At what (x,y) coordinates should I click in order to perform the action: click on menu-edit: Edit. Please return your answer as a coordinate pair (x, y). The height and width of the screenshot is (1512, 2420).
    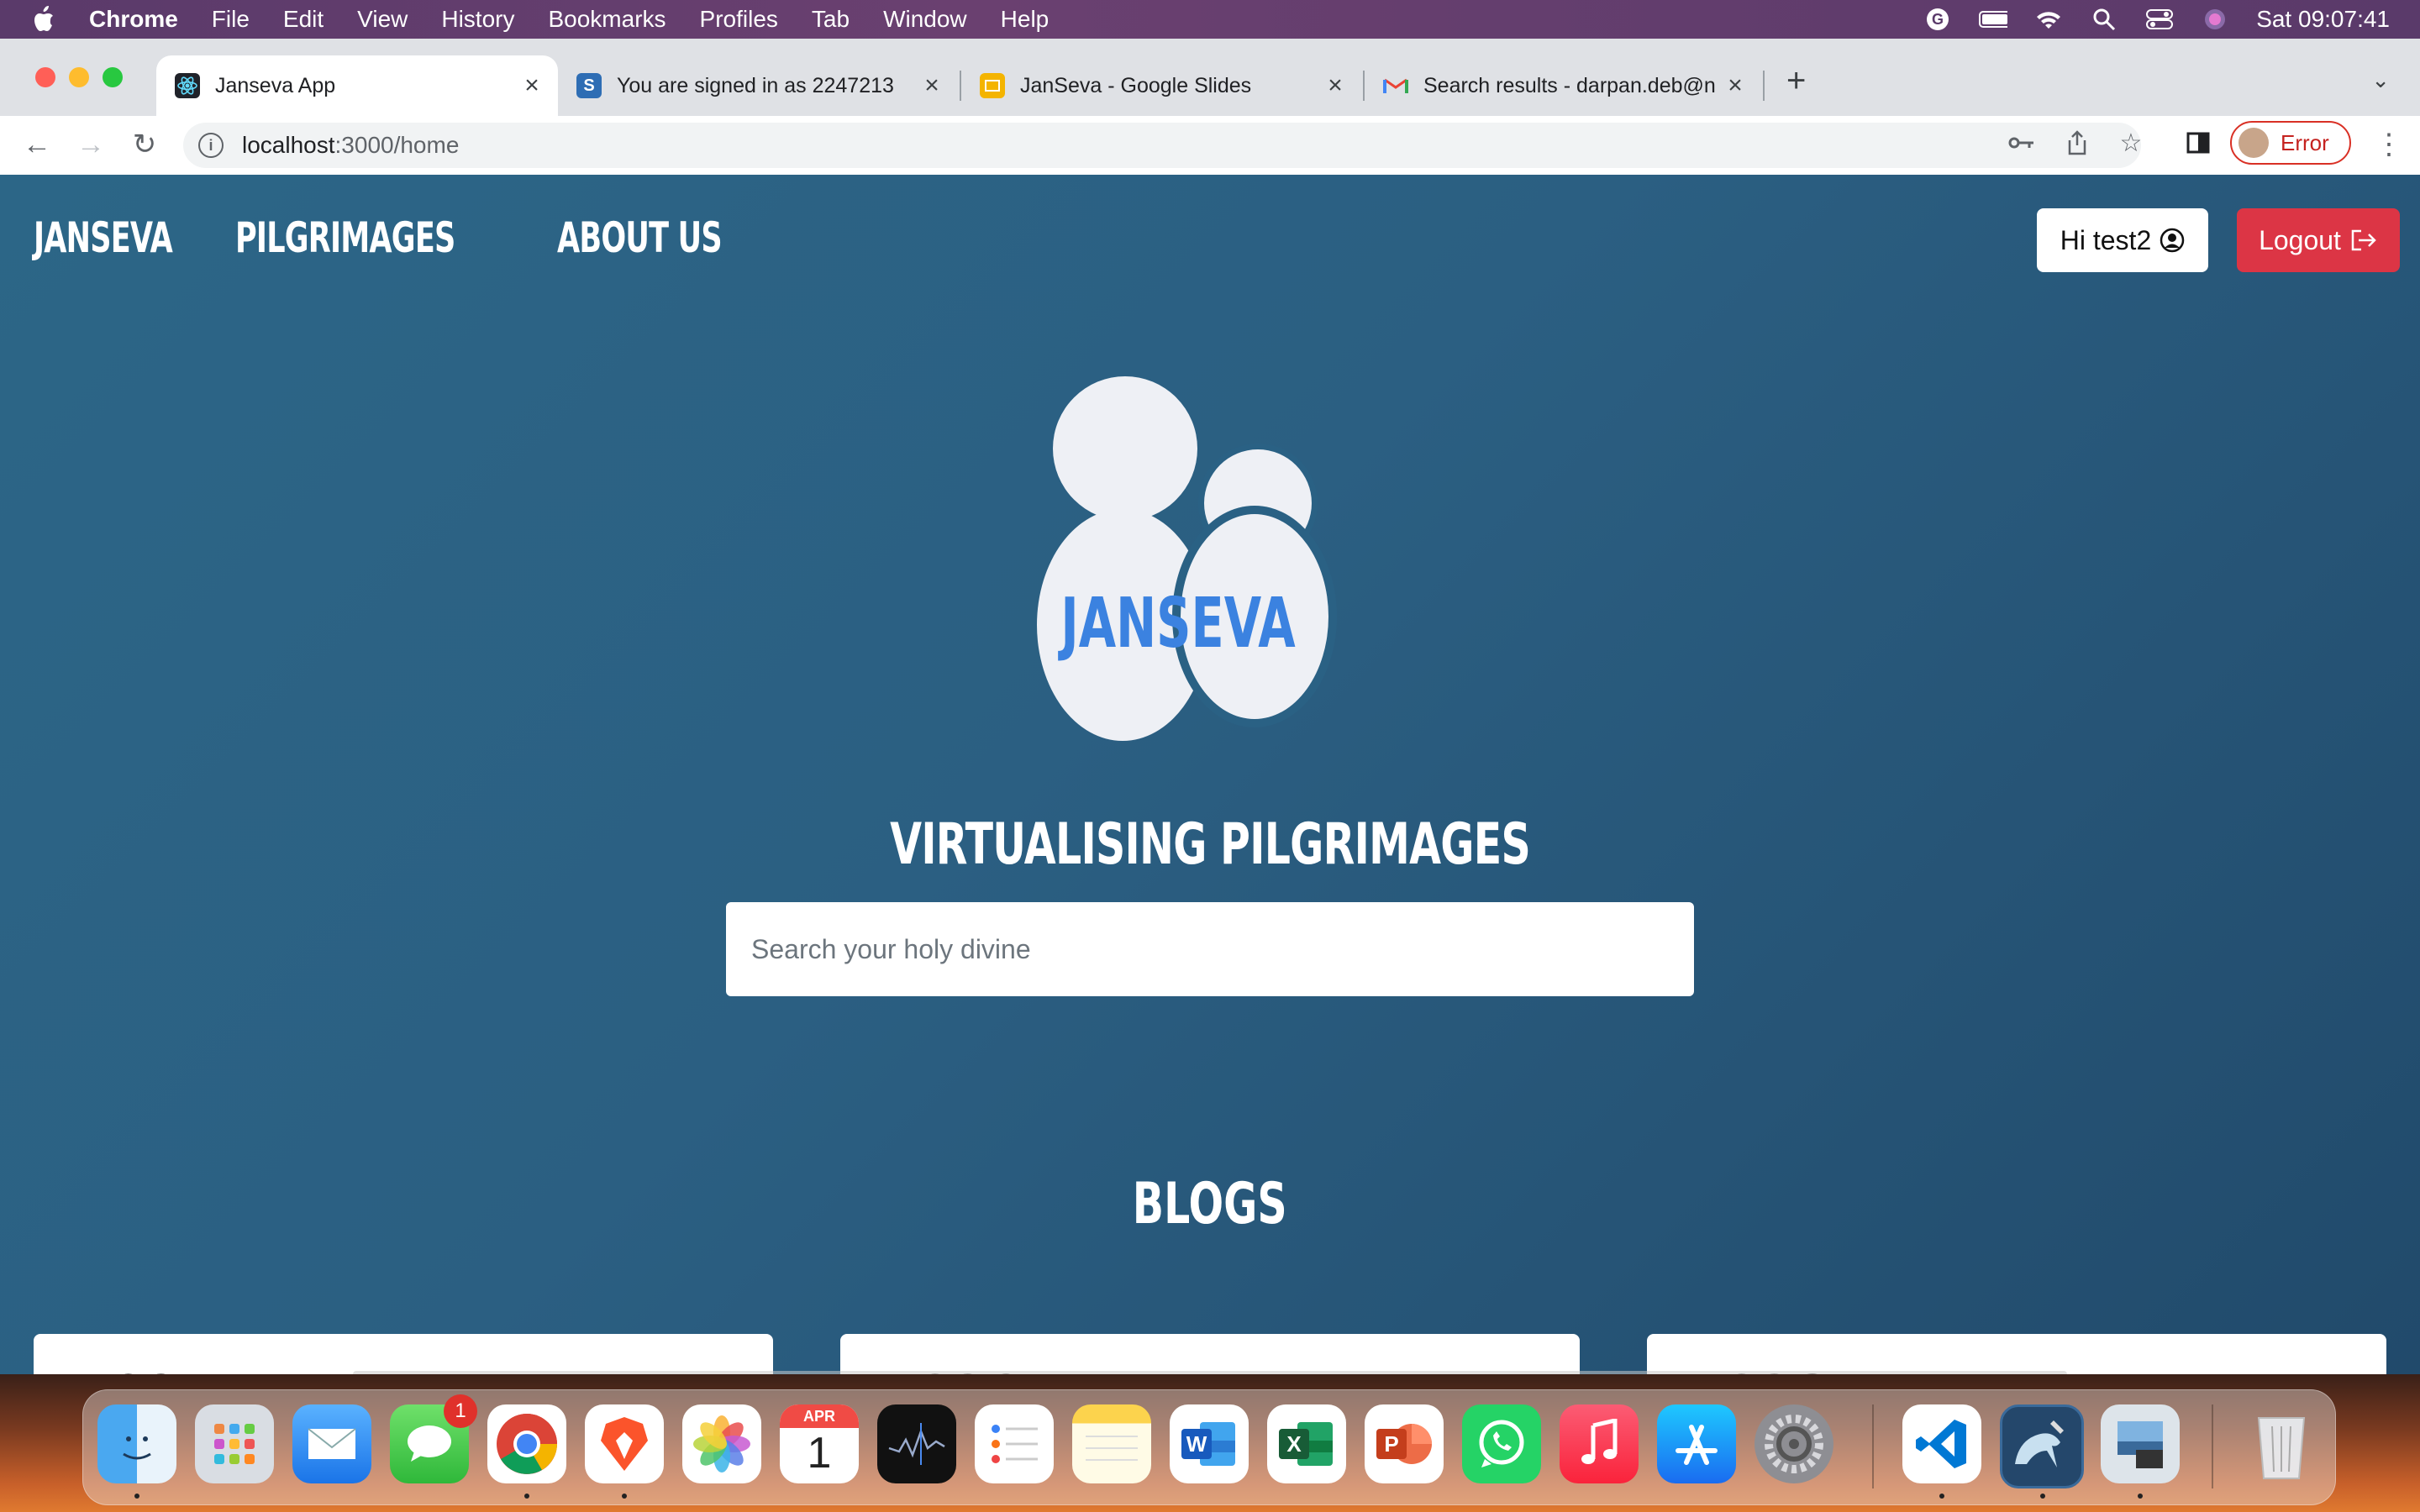
    Looking at the image, I should click on (303, 19).